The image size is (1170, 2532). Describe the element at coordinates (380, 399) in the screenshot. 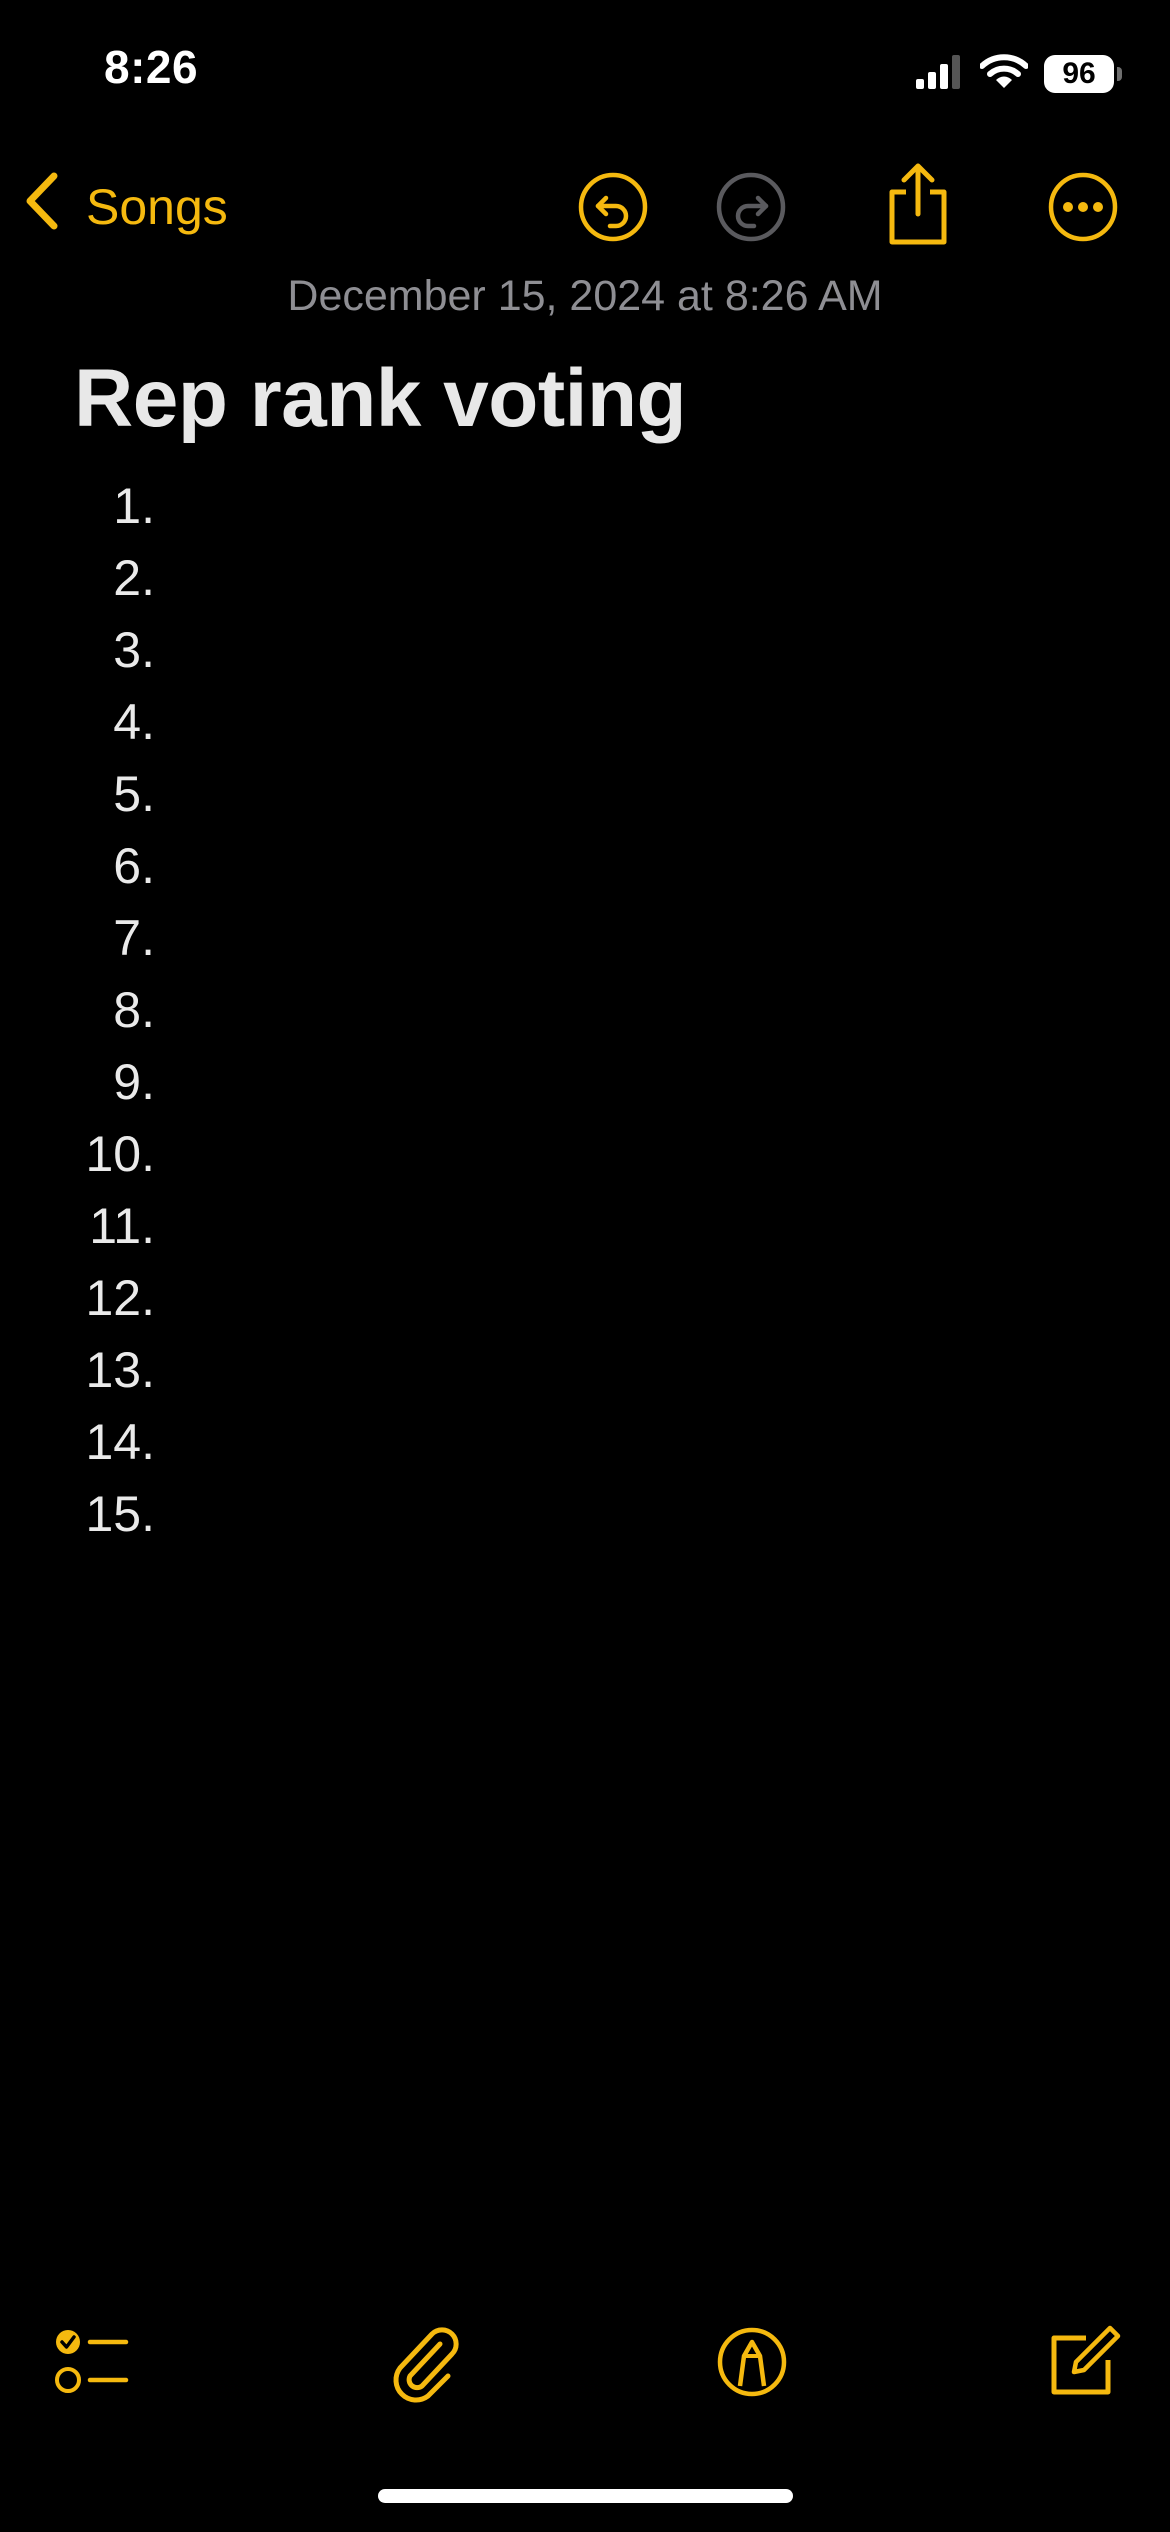

I see `note-title: Rep rank voting` at that location.